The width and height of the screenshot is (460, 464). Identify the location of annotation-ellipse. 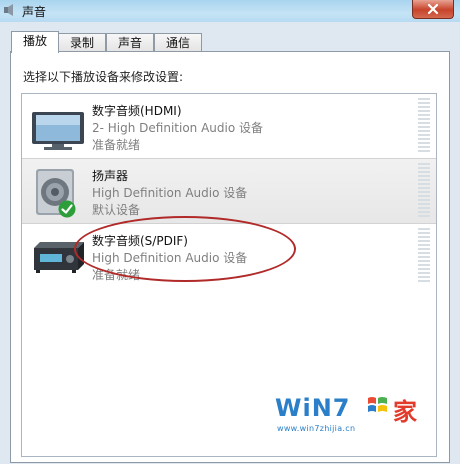
(185, 249).